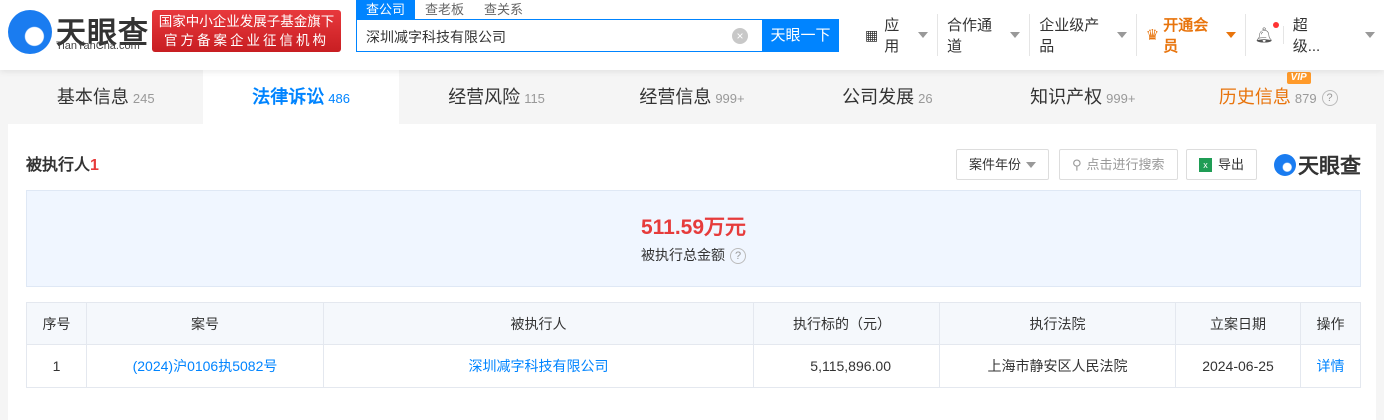 This screenshot has width=1384, height=420. I want to click on search-type-tabs: 查公司 查老板 查关系, so click(444, 10).